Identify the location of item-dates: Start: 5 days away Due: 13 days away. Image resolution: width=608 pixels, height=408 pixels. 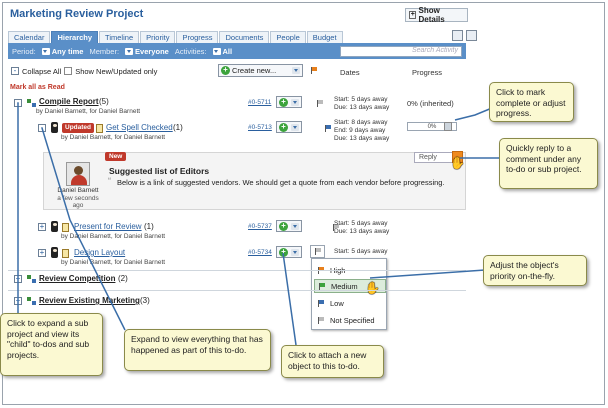
(361, 228).